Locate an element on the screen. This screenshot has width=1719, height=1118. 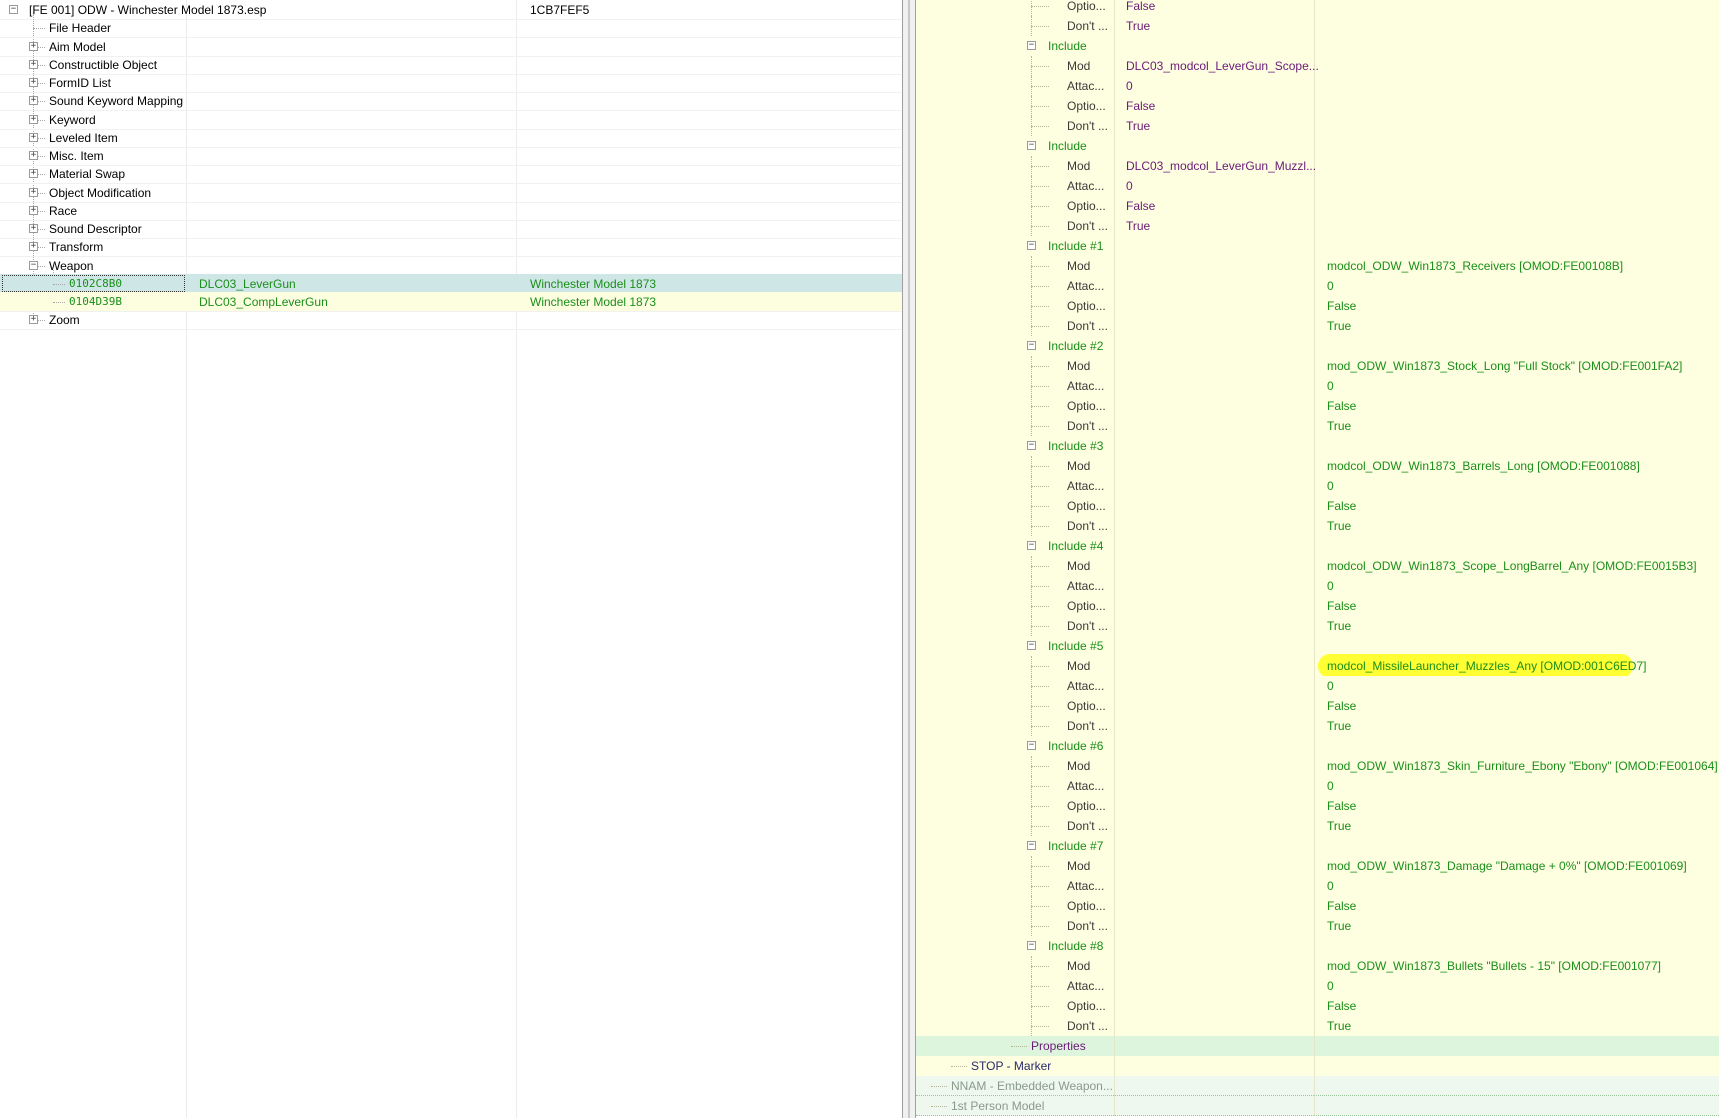
include-node: − Include #4 is located at coordinates (1317, 546).